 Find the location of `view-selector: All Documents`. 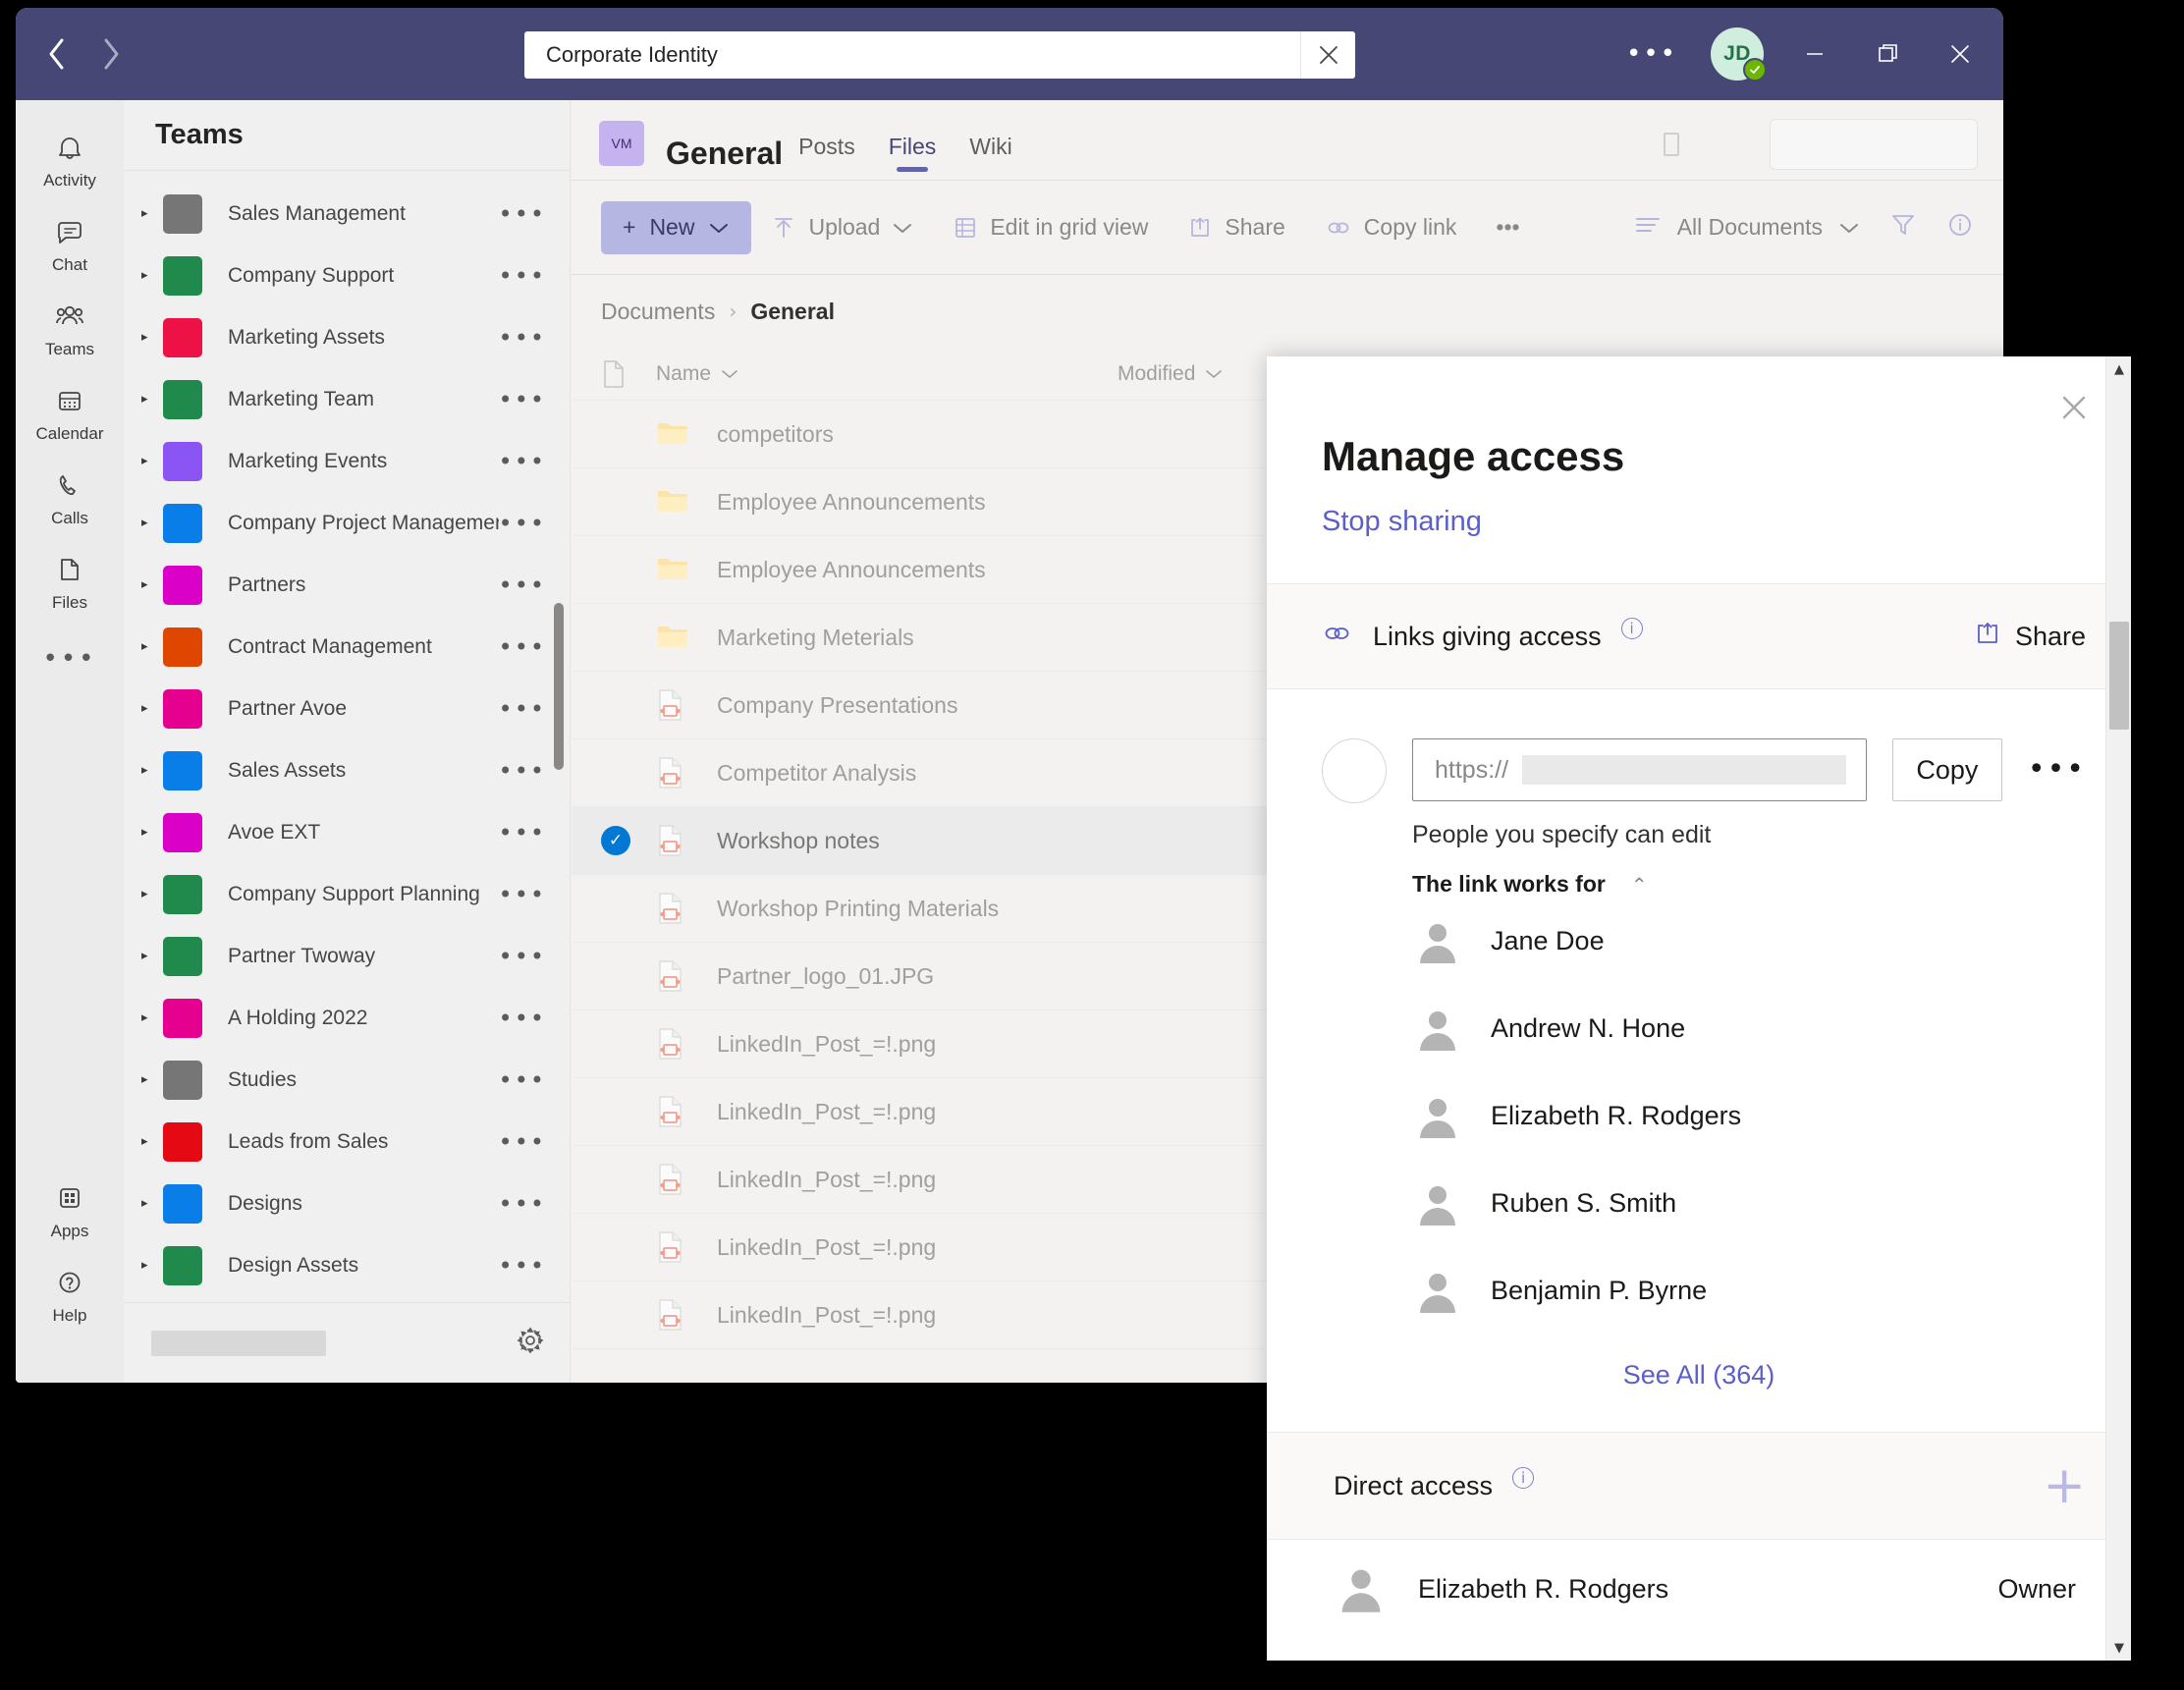

view-selector: All Documents is located at coordinates (1747, 228).